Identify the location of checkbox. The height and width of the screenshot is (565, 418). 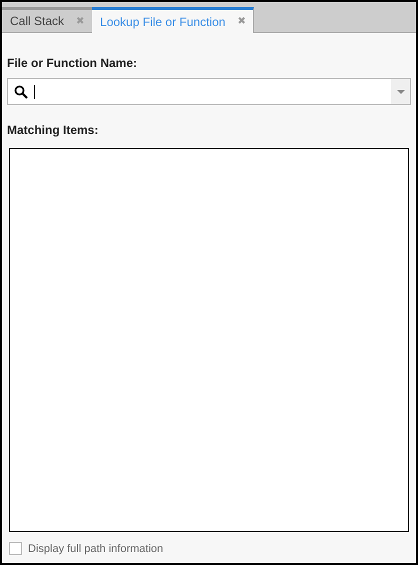
(15, 549).